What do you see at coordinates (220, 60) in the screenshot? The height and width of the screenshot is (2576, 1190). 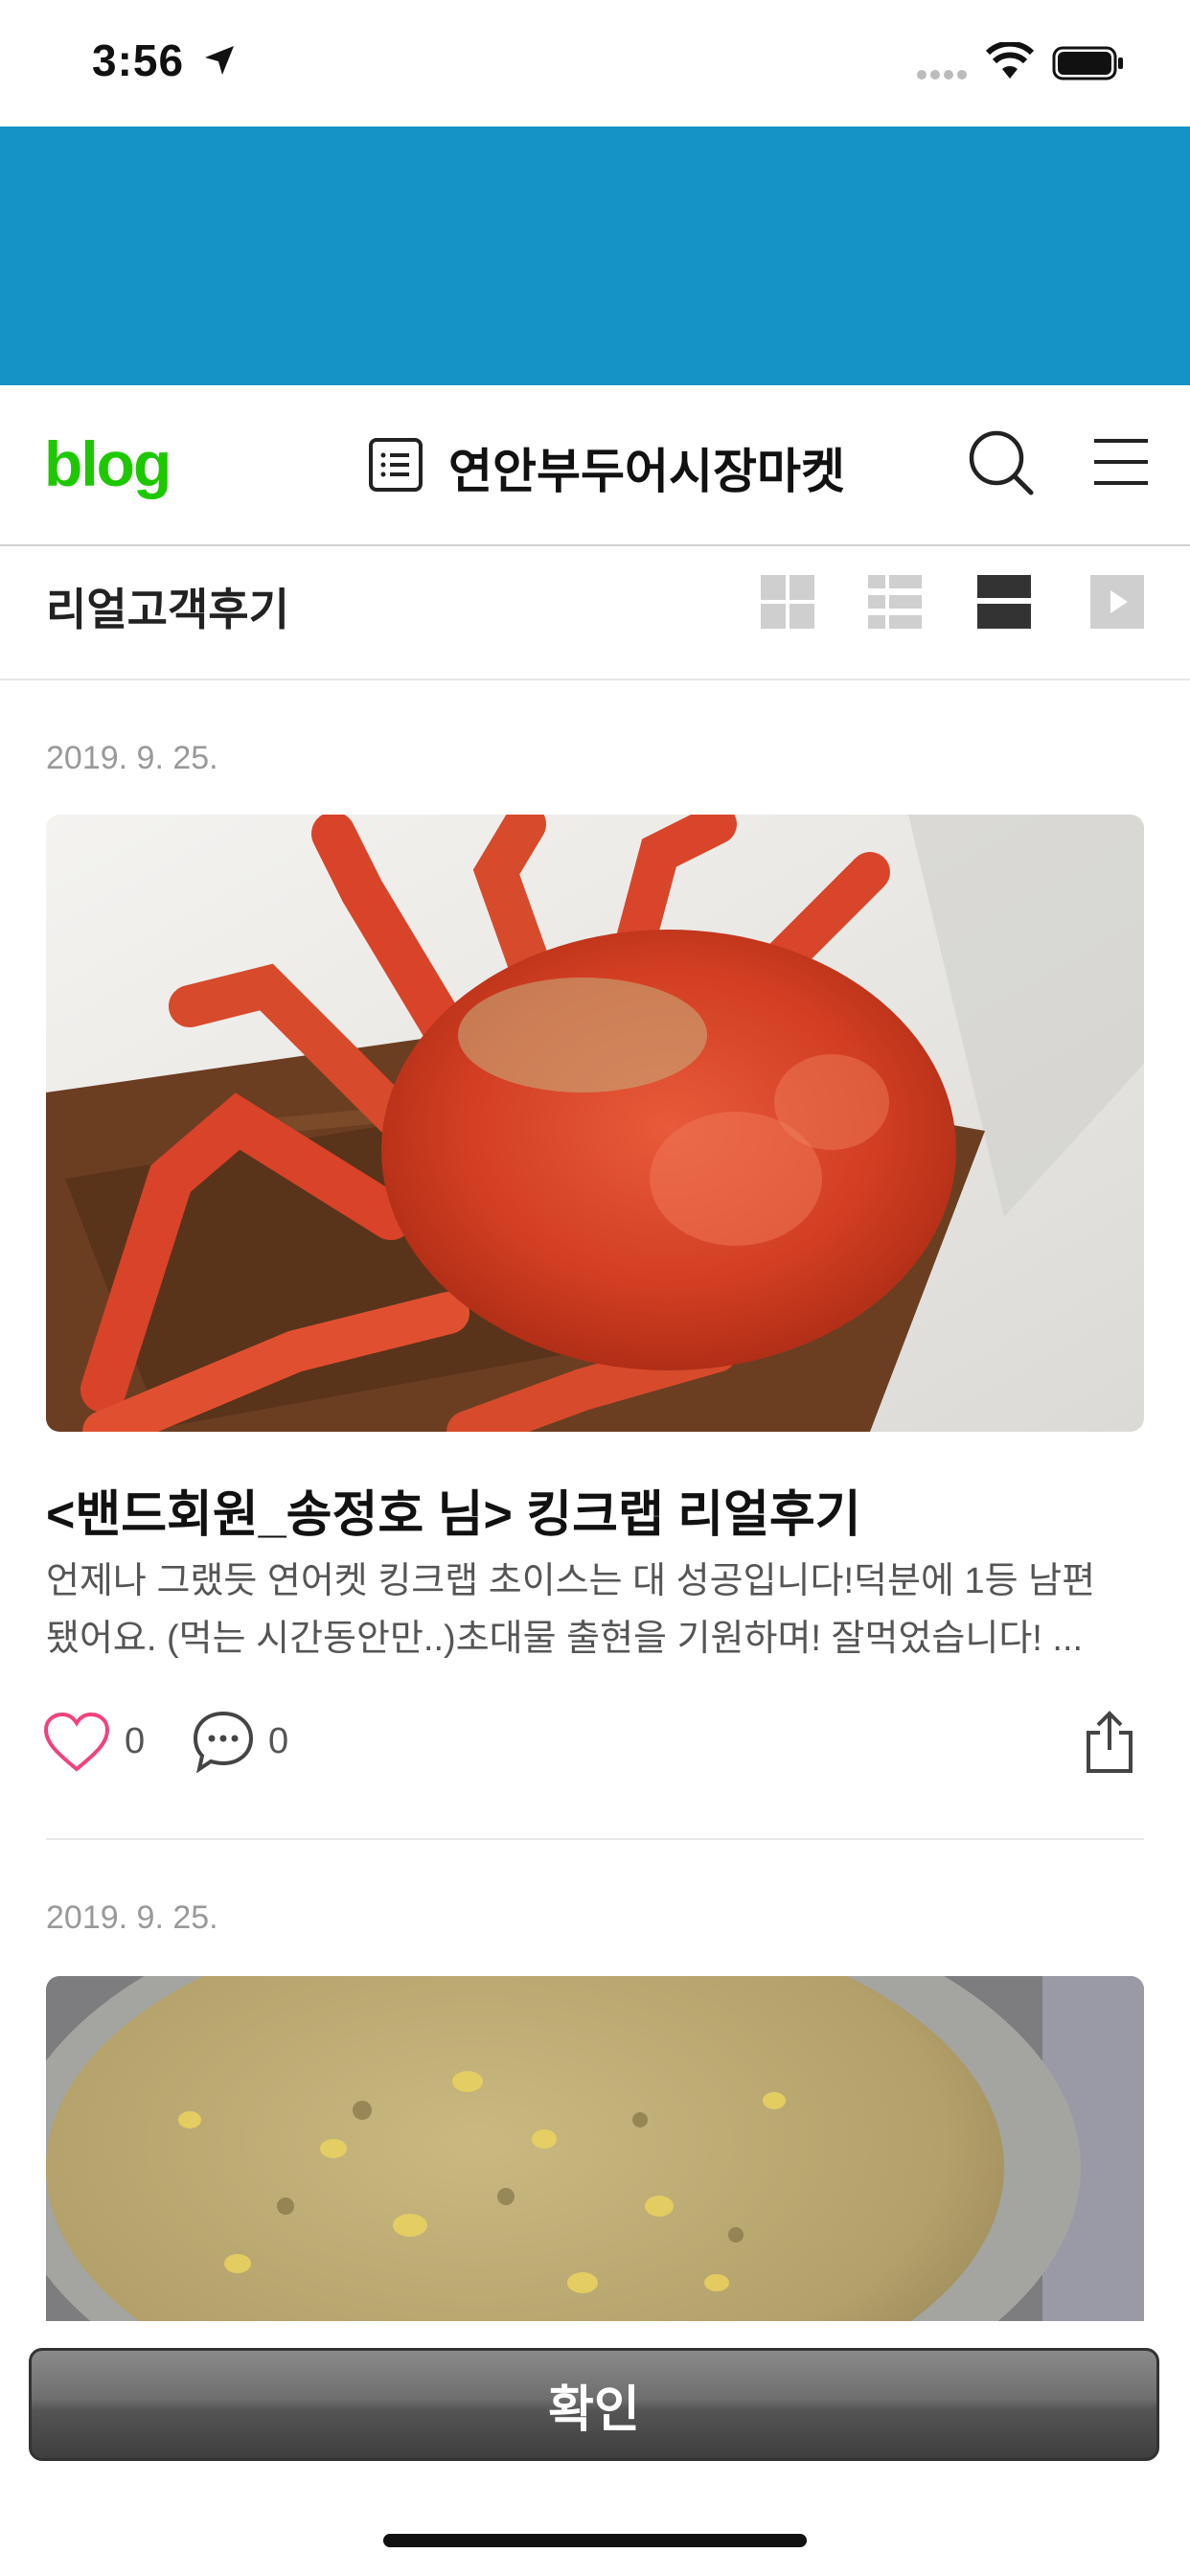 I see `location-arrow-icon` at bounding box center [220, 60].